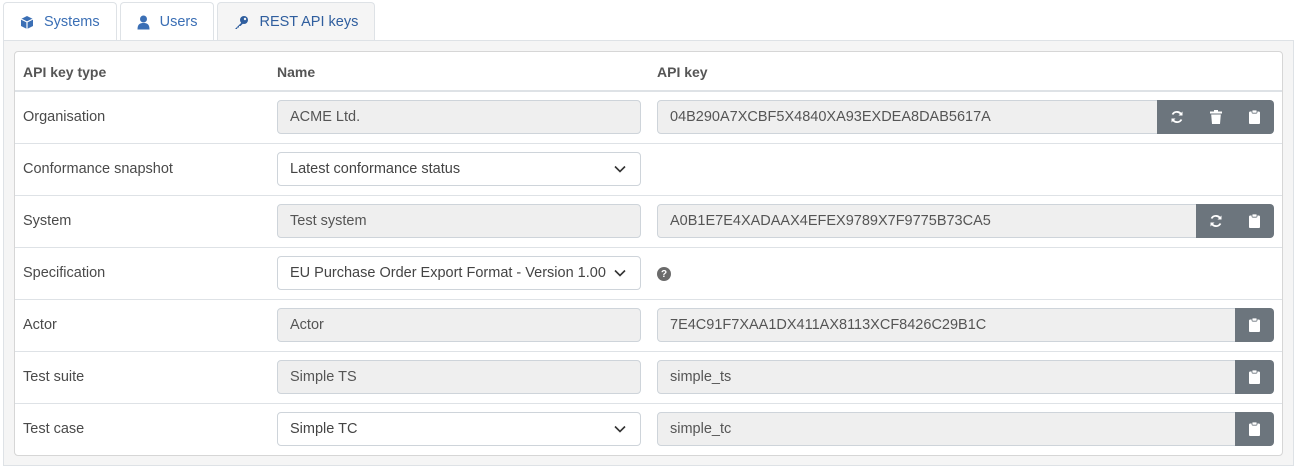 The image size is (1296, 469). I want to click on test-suite-key-actions, so click(1254, 377).